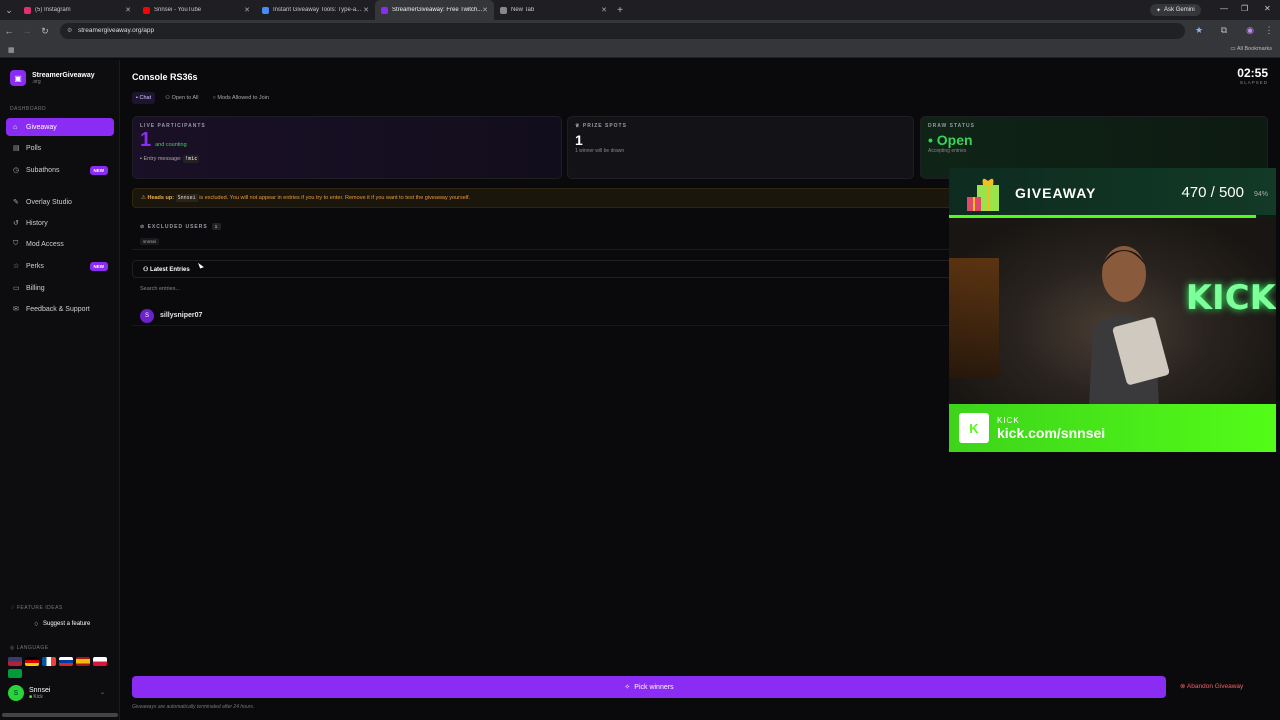 The height and width of the screenshot is (720, 1280). I want to click on abandon-giveaway-button: ⊗ Abandon Giveaway, so click(1211, 686).